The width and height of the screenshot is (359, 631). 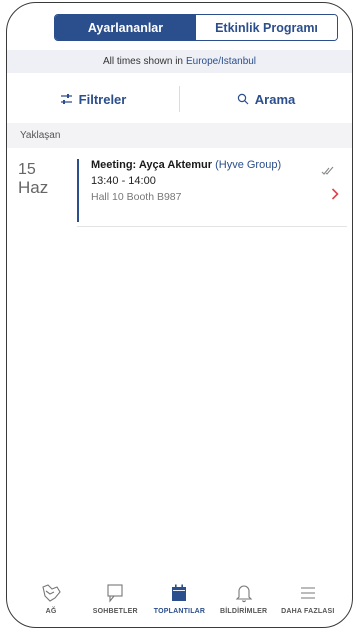 I want to click on meeting-day: 15, so click(x=27, y=169).